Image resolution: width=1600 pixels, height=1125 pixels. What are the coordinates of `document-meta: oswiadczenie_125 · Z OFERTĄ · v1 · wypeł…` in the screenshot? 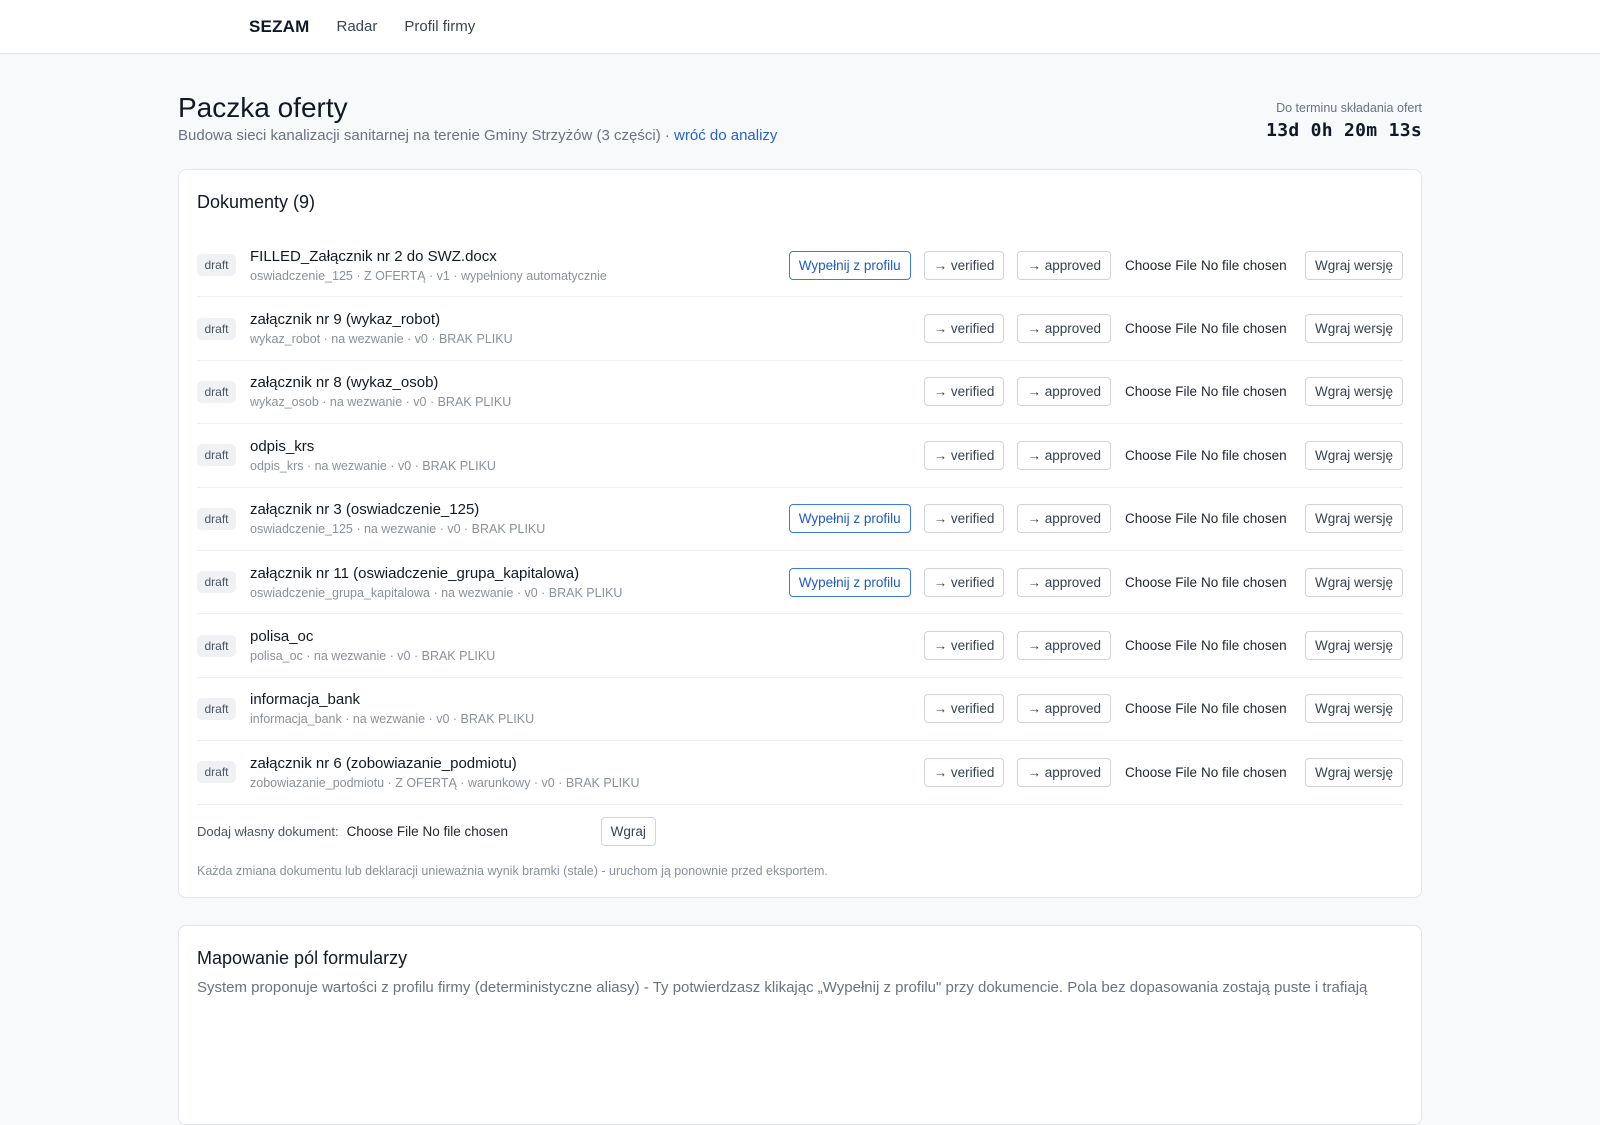 It's located at (428, 275).